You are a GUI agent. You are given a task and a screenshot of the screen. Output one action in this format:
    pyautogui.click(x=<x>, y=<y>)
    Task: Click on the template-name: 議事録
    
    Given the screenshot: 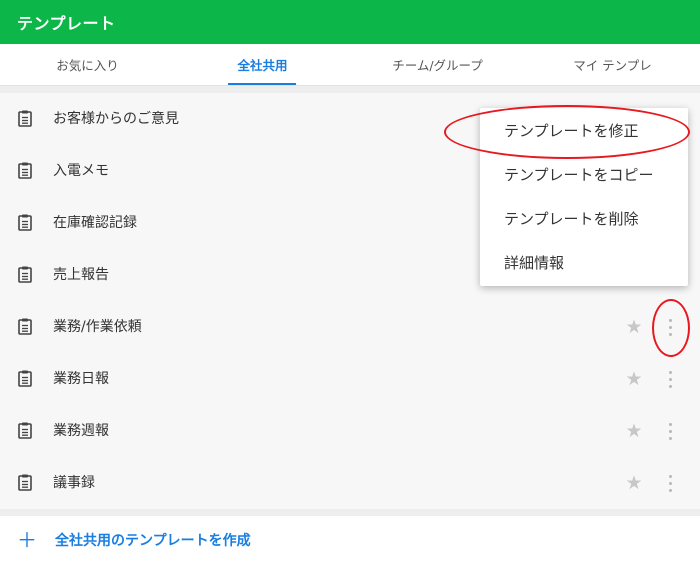 What is the action you would take?
    pyautogui.click(x=74, y=483)
    